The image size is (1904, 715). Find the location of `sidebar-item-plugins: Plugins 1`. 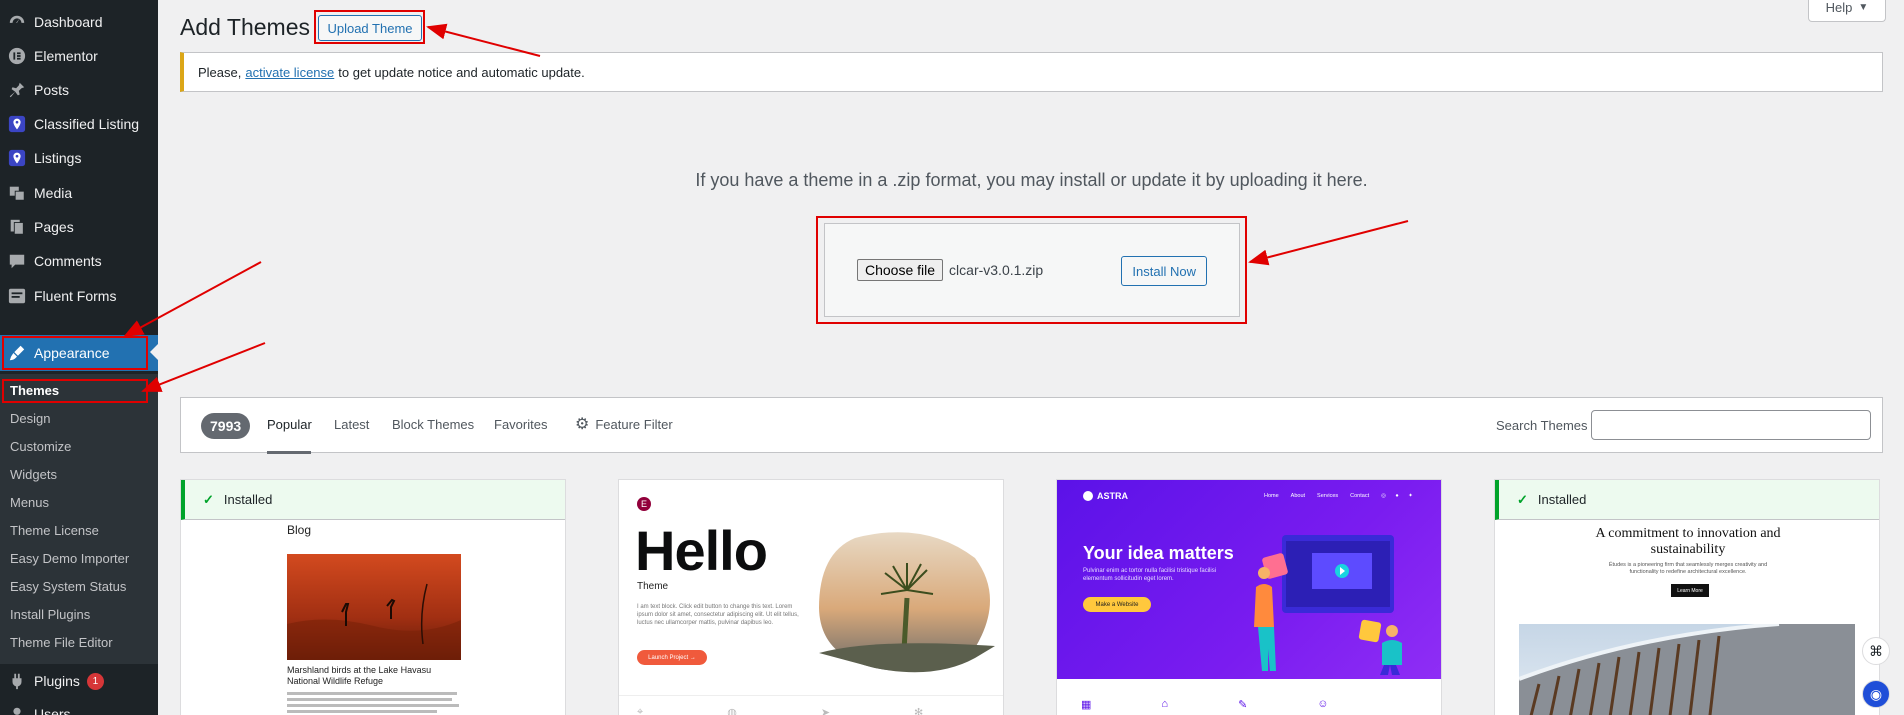

sidebar-item-plugins: Plugins 1 is located at coordinates (79, 681).